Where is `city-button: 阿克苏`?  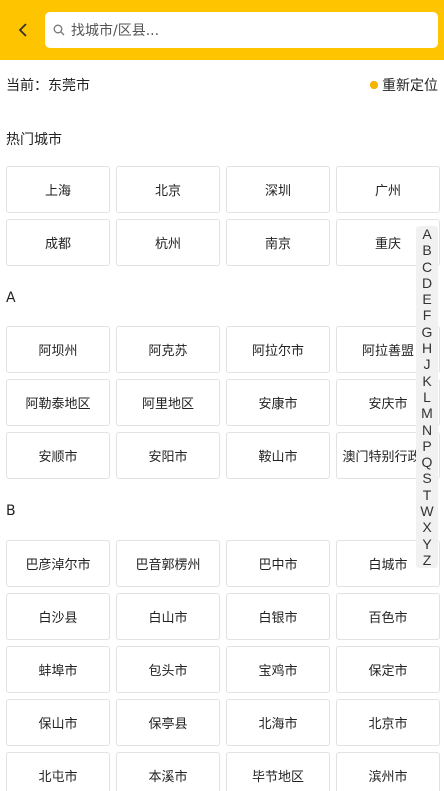
city-button: 阿克苏 is located at coordinates (168, 349).